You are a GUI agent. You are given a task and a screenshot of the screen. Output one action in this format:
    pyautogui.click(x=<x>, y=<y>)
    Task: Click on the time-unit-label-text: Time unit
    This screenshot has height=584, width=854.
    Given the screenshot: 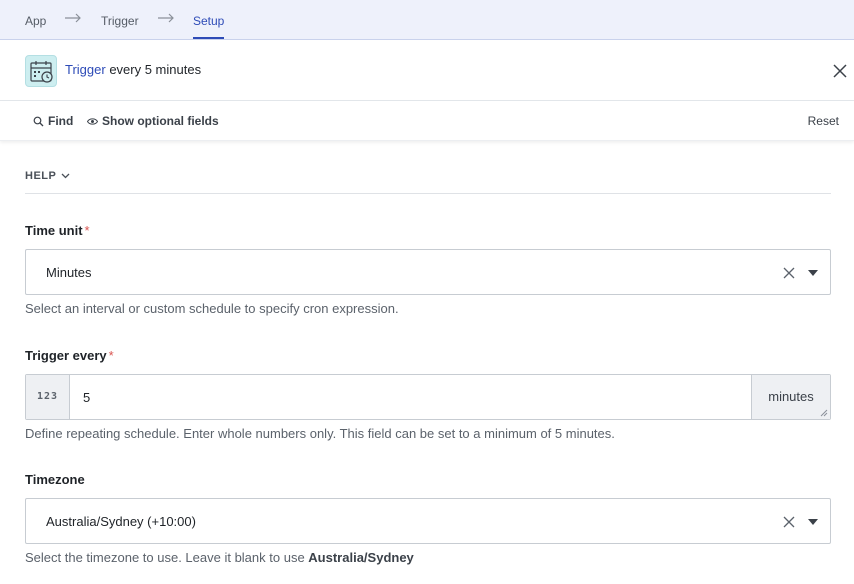 What is the action you would take?
    pyautogui.click(x=54, y=230)
    